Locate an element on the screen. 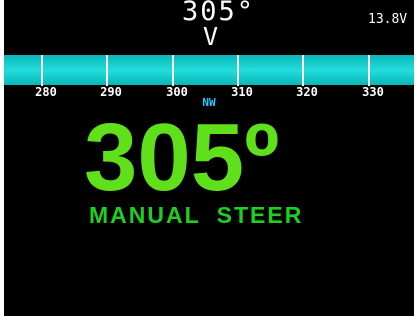 This screenshot has height=316, width=419. current-heading-readout: 305° is located at coordinates (219, 13).